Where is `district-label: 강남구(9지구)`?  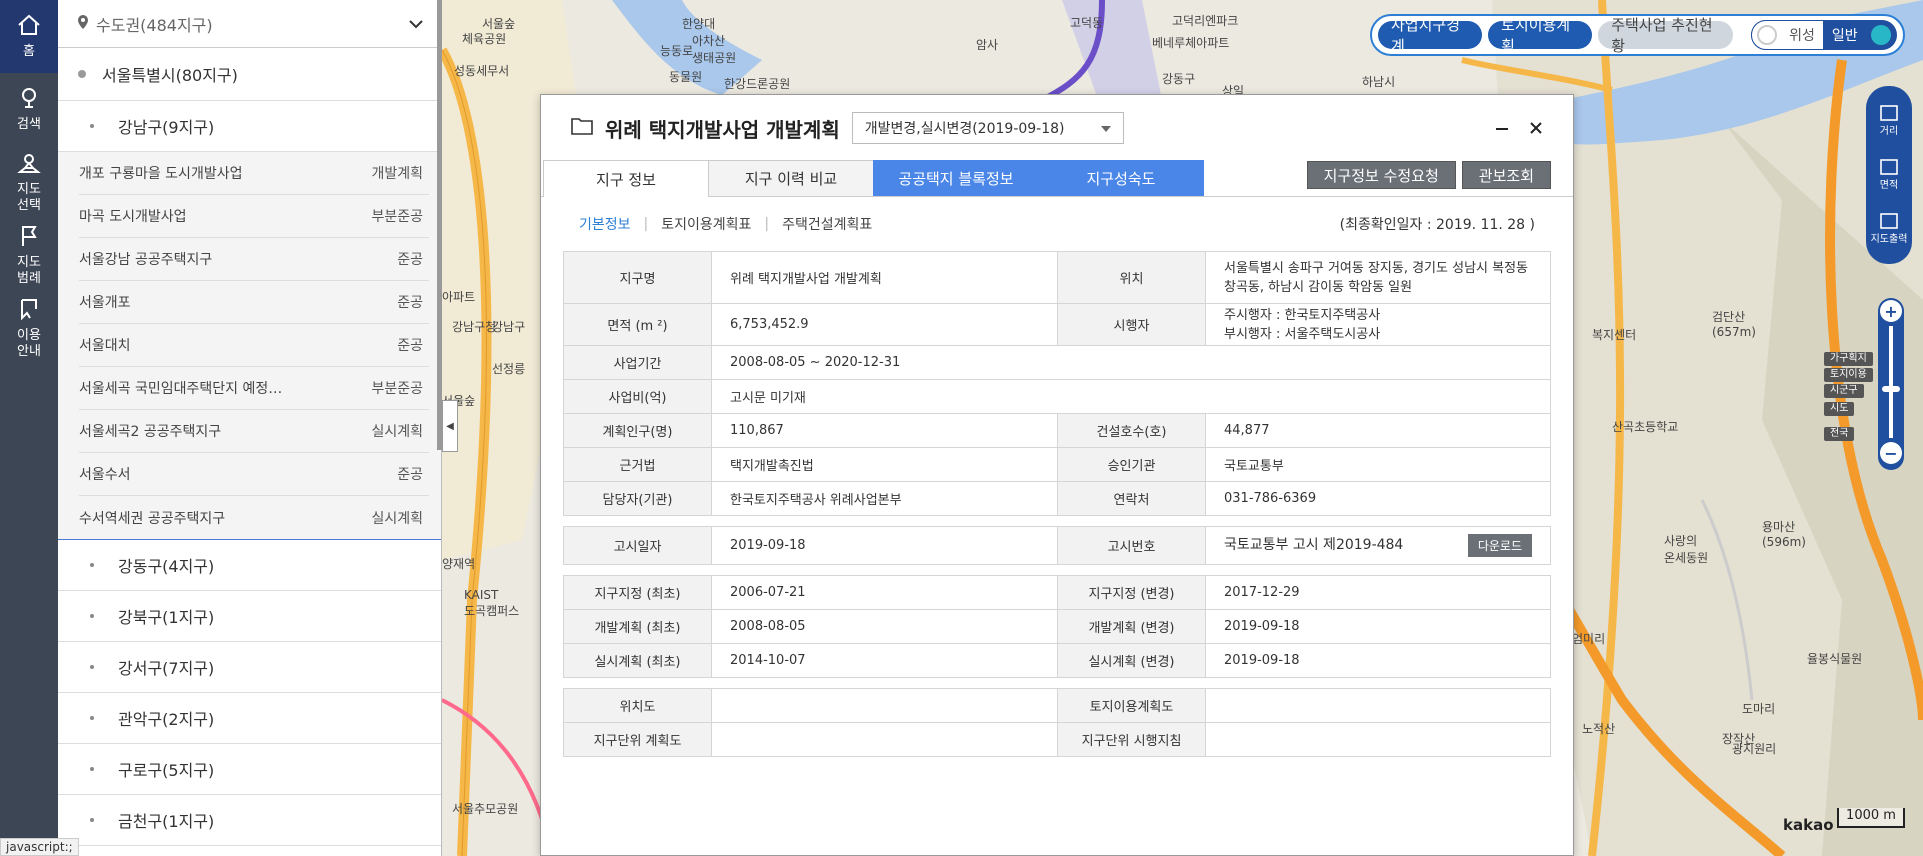
district-label: 강남구(9지구) is located at coordinates (166, 127).